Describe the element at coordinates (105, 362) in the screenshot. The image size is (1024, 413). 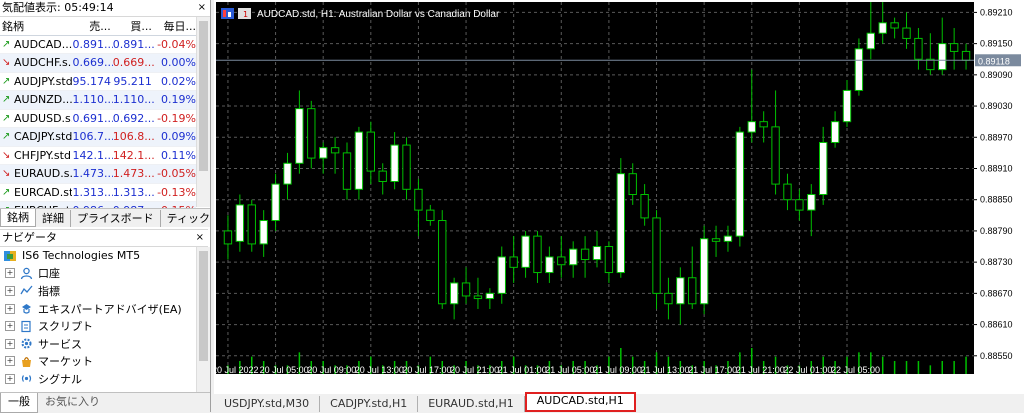
I see `navigator-item: + マーケット` at that location.